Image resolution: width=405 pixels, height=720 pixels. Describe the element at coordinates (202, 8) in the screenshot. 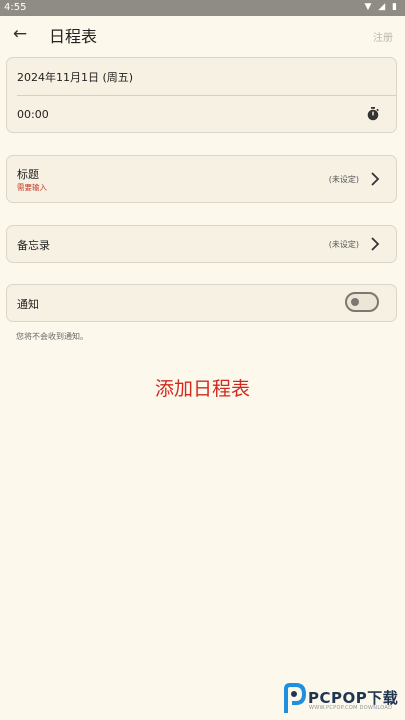

I see `status-bar: 4:55 ▼ ◢ ▮` at that location.